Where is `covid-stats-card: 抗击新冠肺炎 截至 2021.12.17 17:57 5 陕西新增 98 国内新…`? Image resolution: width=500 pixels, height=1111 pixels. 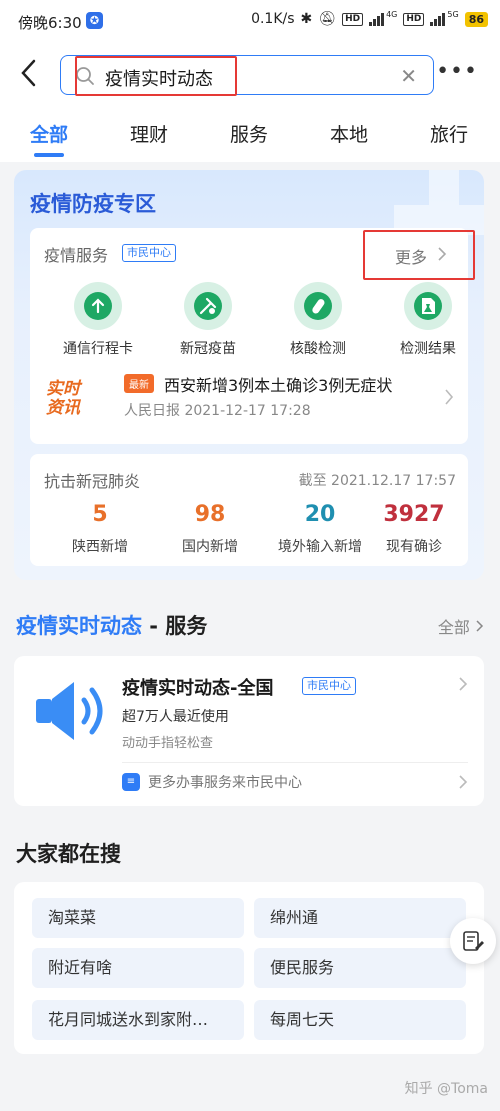 covid-stats-card: 抗击新冠肺炎 截至 2021.12.17 17:57 5 陕西新增 98 国内新… is located at coordinates (249, 510).